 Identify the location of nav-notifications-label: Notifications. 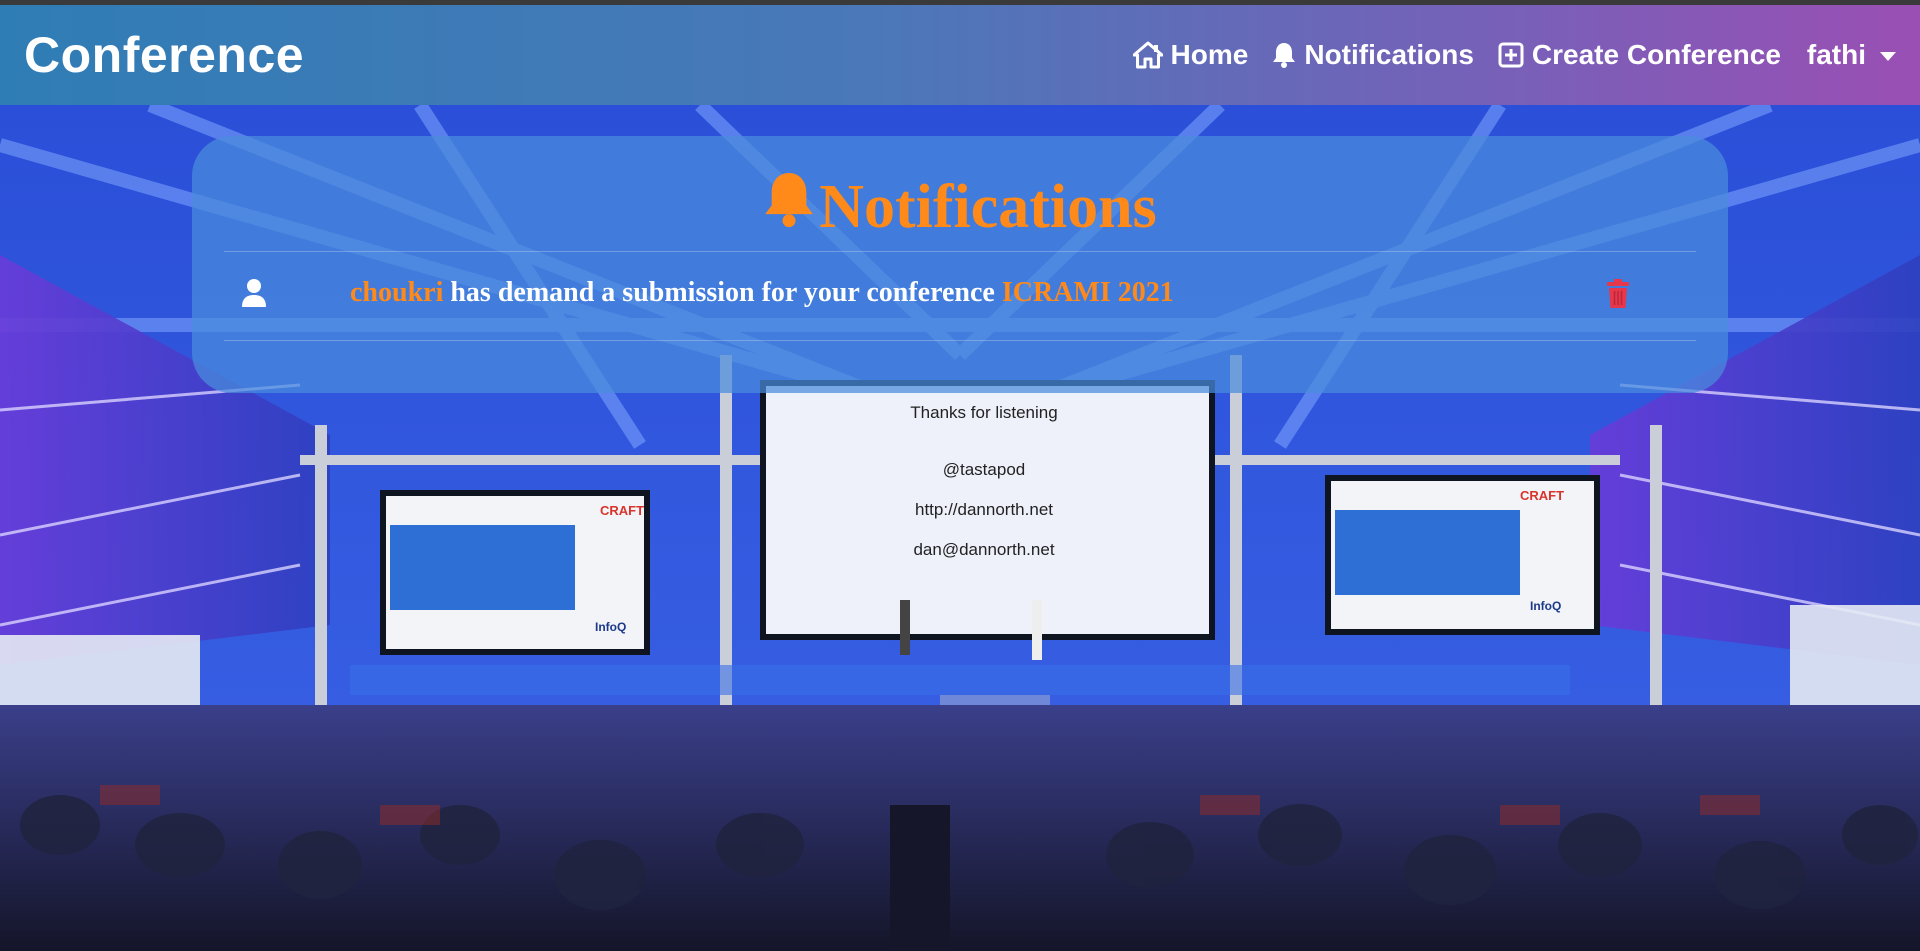
(1389, 54).